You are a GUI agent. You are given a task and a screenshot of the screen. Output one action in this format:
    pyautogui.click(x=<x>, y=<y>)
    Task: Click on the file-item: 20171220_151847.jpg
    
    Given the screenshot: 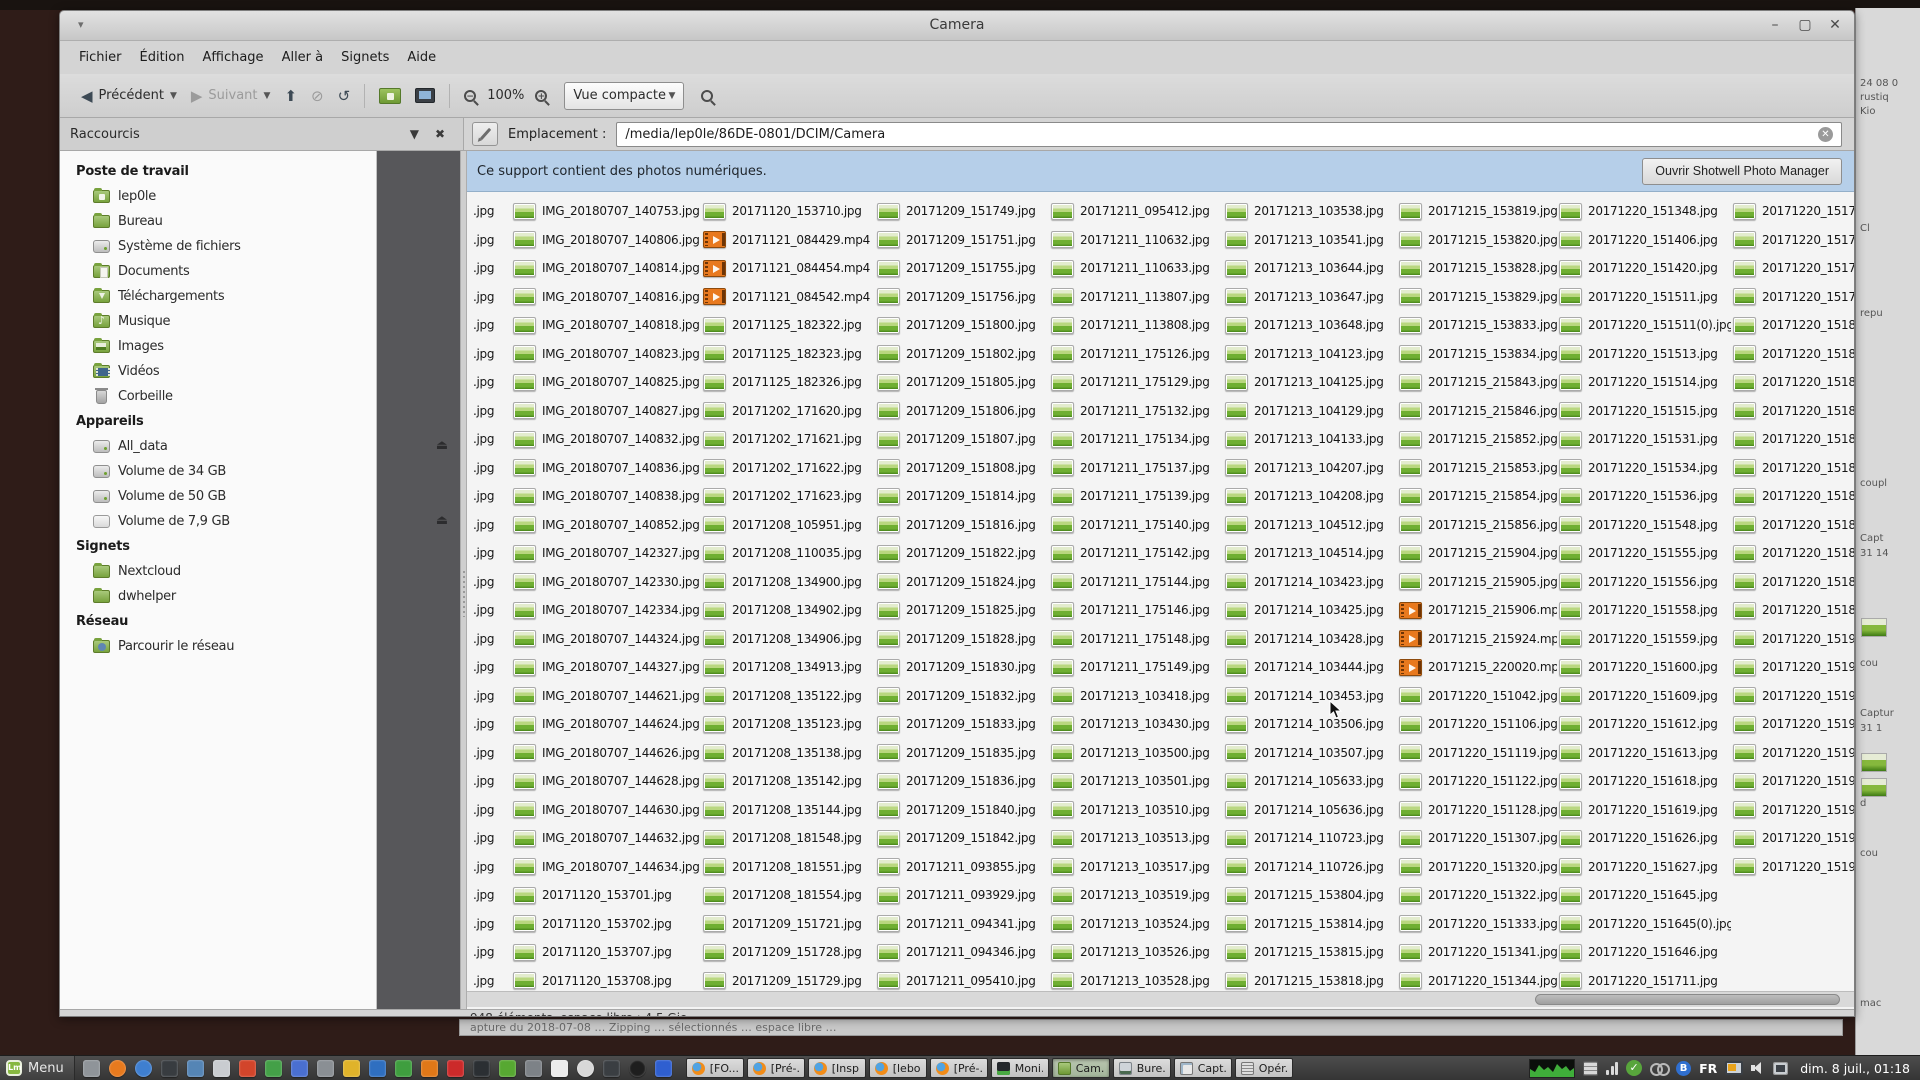 What is the action you would take?
    pyautogui.click(x=1792, y=496)
    